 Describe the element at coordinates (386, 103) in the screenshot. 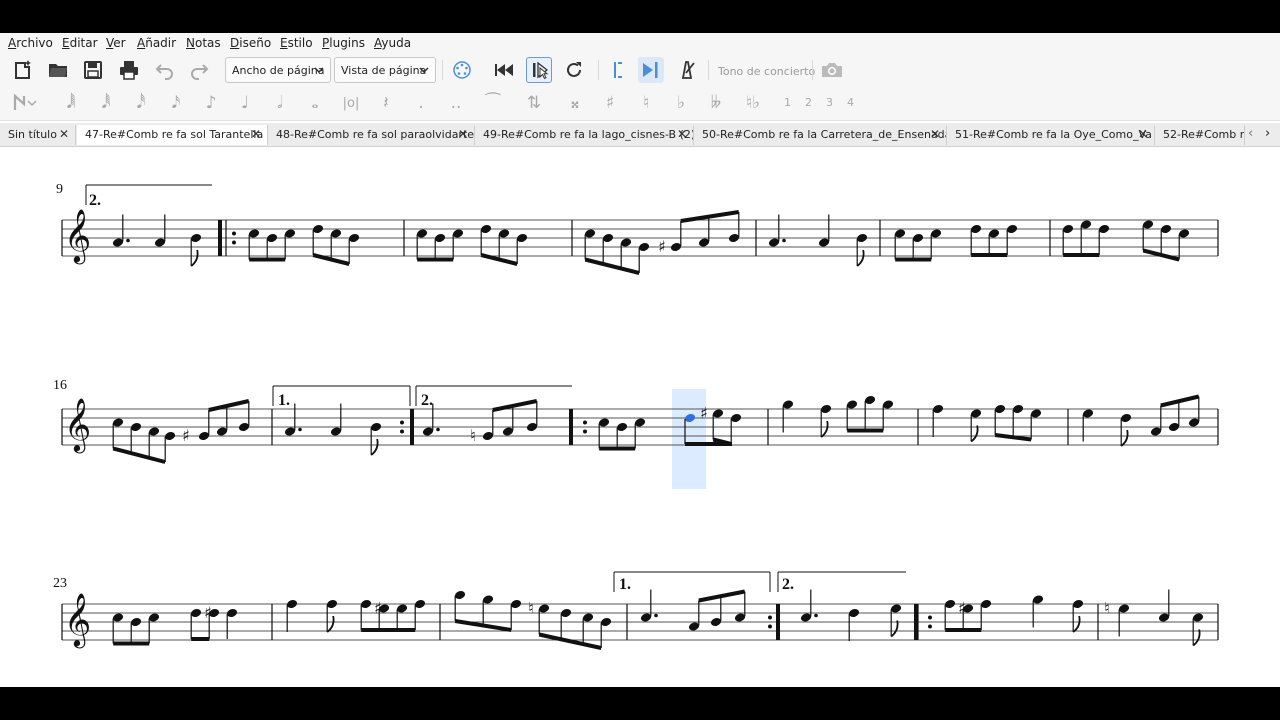

I see `rest-button: 𝄽` at that location.